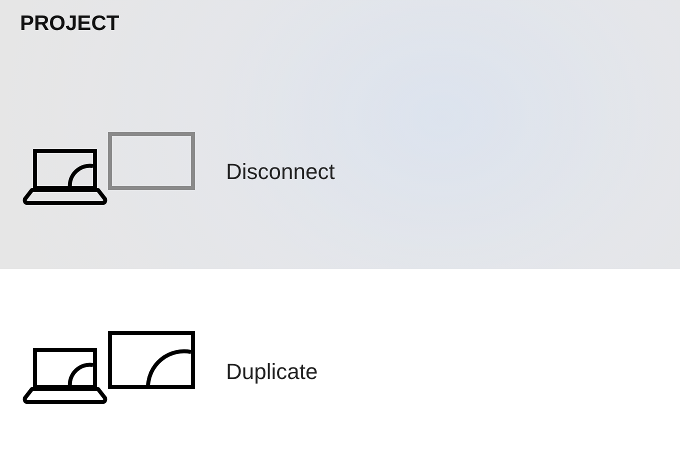 The image size is (680, 469). Describe the element at coordinates (70, 23) in the screenshot. I see `panel-title: PROJECT` at that location.